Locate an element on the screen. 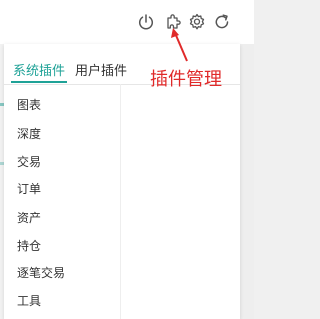 The height and width of the screenshot is (319, 320). list-item-positions: 持仓 is located at coordinates (29, 245).